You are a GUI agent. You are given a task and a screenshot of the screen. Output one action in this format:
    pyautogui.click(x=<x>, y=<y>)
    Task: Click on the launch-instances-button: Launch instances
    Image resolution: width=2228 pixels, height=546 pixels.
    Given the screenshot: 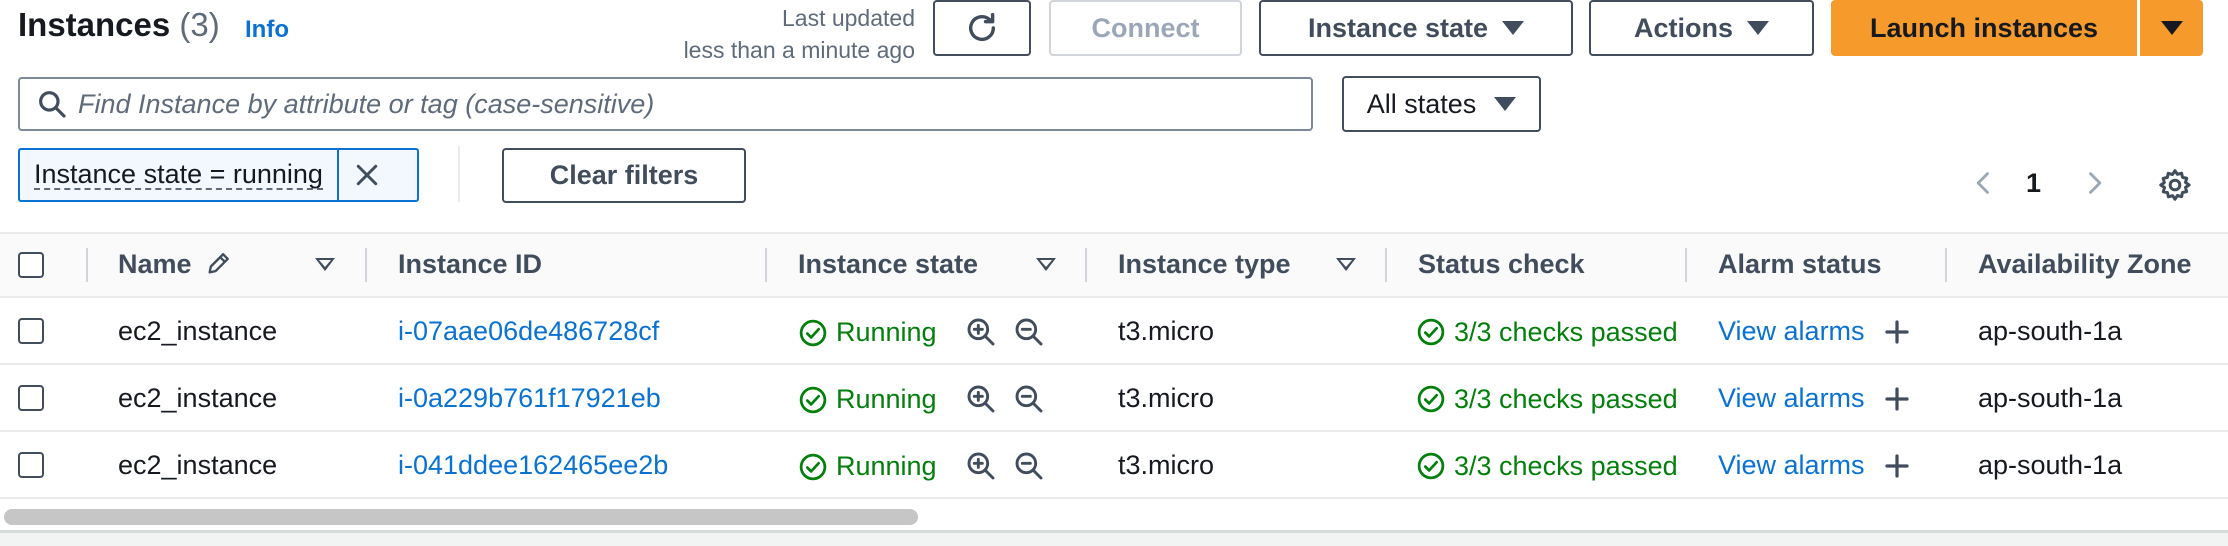 What is the action you would take?
    pyautogui.click(x=1984, y=28)
    